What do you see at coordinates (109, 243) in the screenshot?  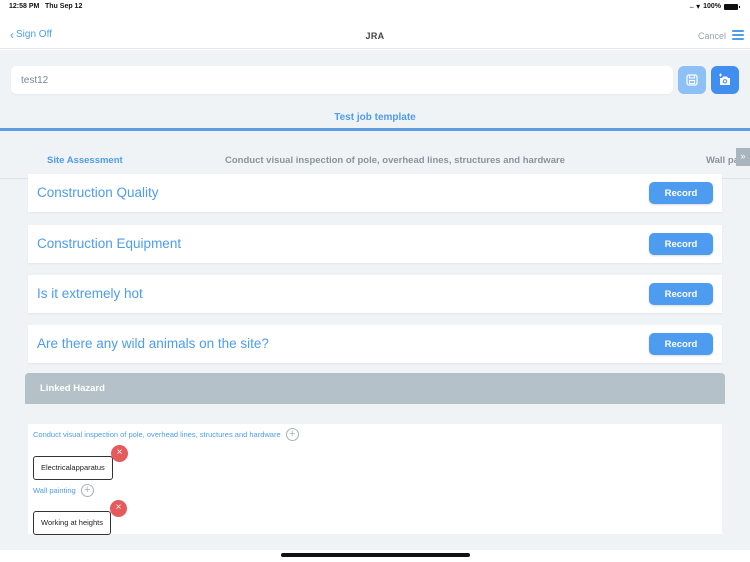 I see `question-text: Construction Equipment` at bounding box center [109, 243].